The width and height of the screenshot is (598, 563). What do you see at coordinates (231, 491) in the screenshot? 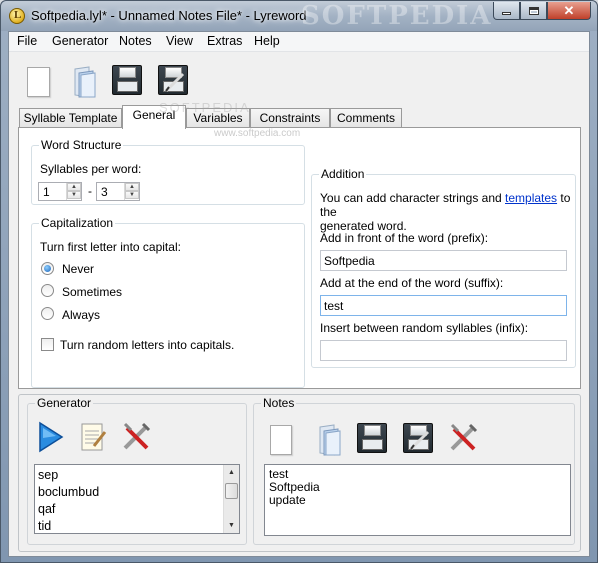
I see `scroll-thumb` at bounding box center [231, 491].